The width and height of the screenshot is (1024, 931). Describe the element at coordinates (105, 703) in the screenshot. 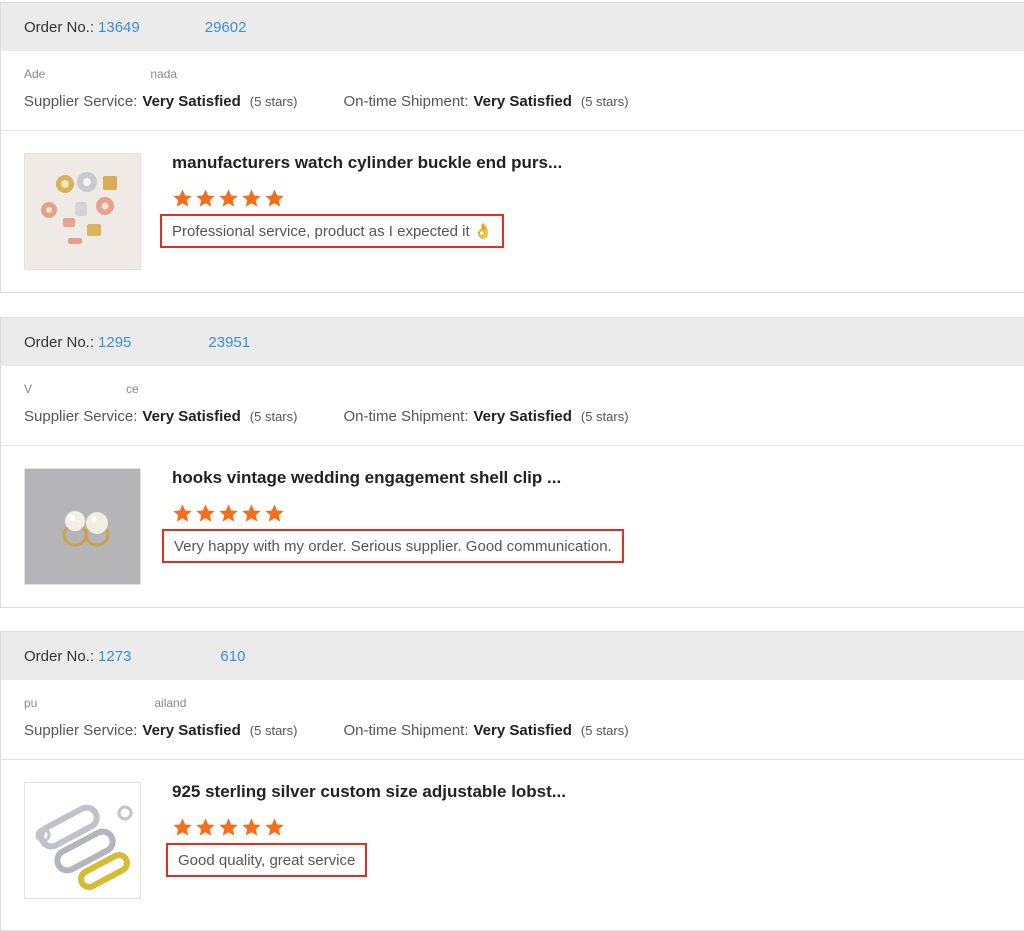

I see `buyer-name: pu ailand` at that location.